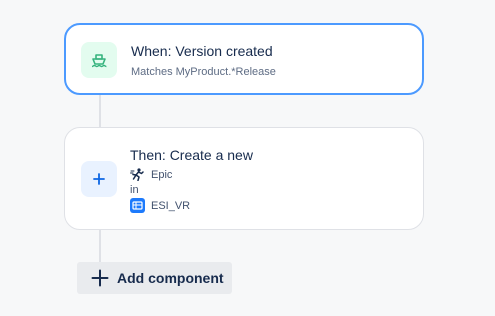  What do you see at coordinates (171, 205) in the screenshot?
I see `project-label: ESI_VR` at bounding box center [171, 205].